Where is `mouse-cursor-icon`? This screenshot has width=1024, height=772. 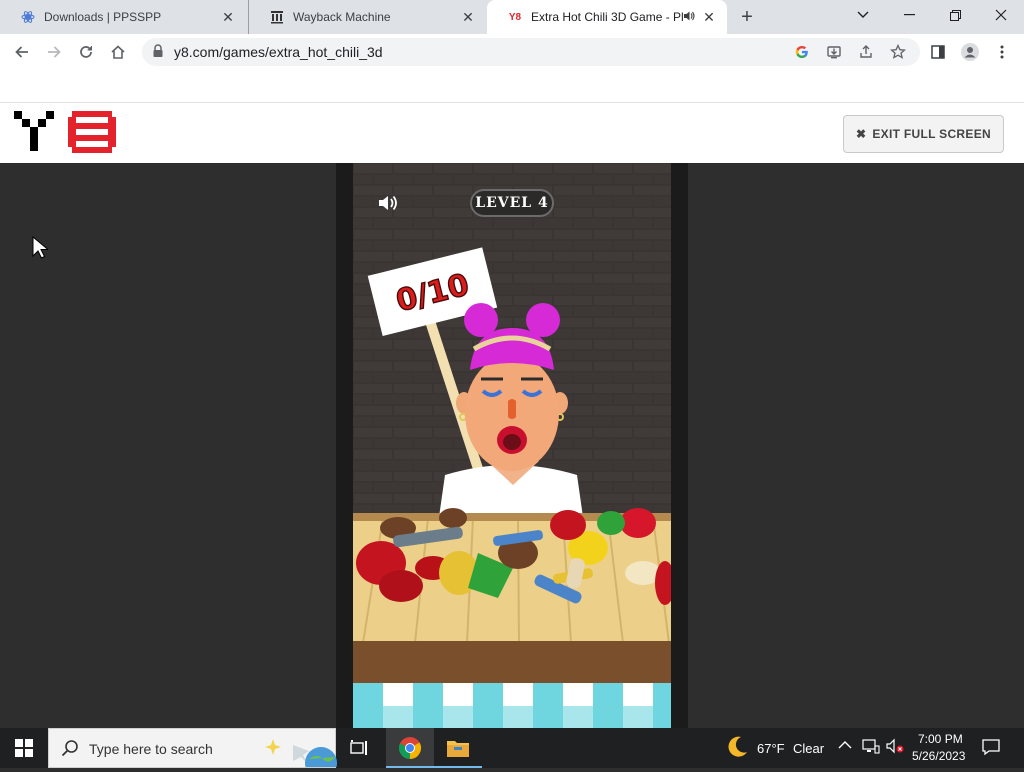
mouse-cursor-icon is located at coordinates (41, 247).